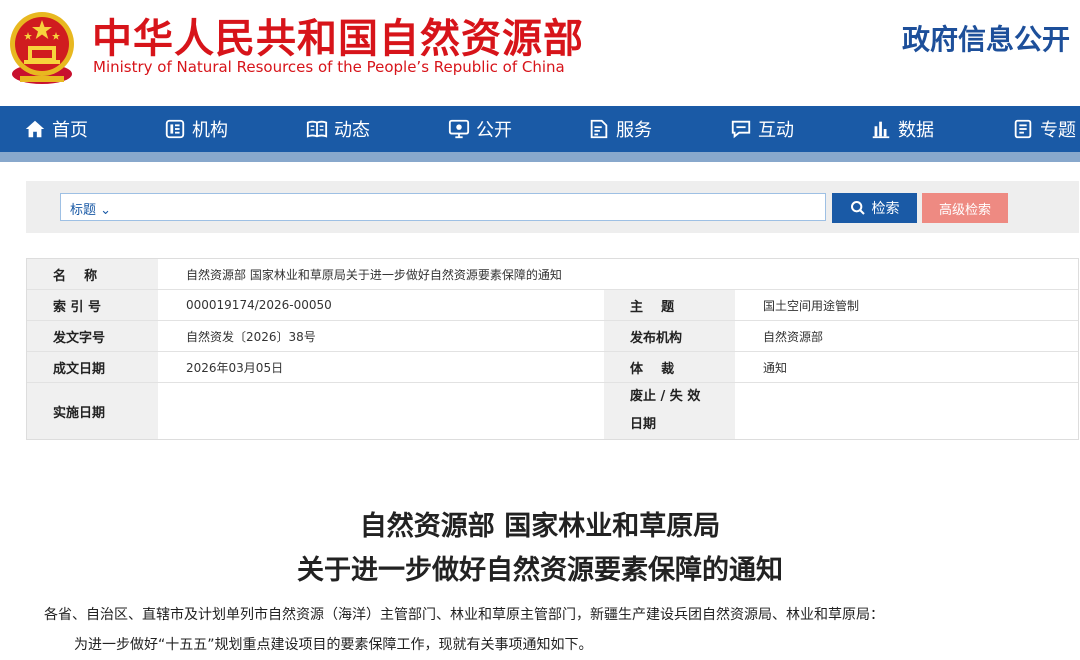  I want to click on index-label: 索 引 号, so click(92, 305).